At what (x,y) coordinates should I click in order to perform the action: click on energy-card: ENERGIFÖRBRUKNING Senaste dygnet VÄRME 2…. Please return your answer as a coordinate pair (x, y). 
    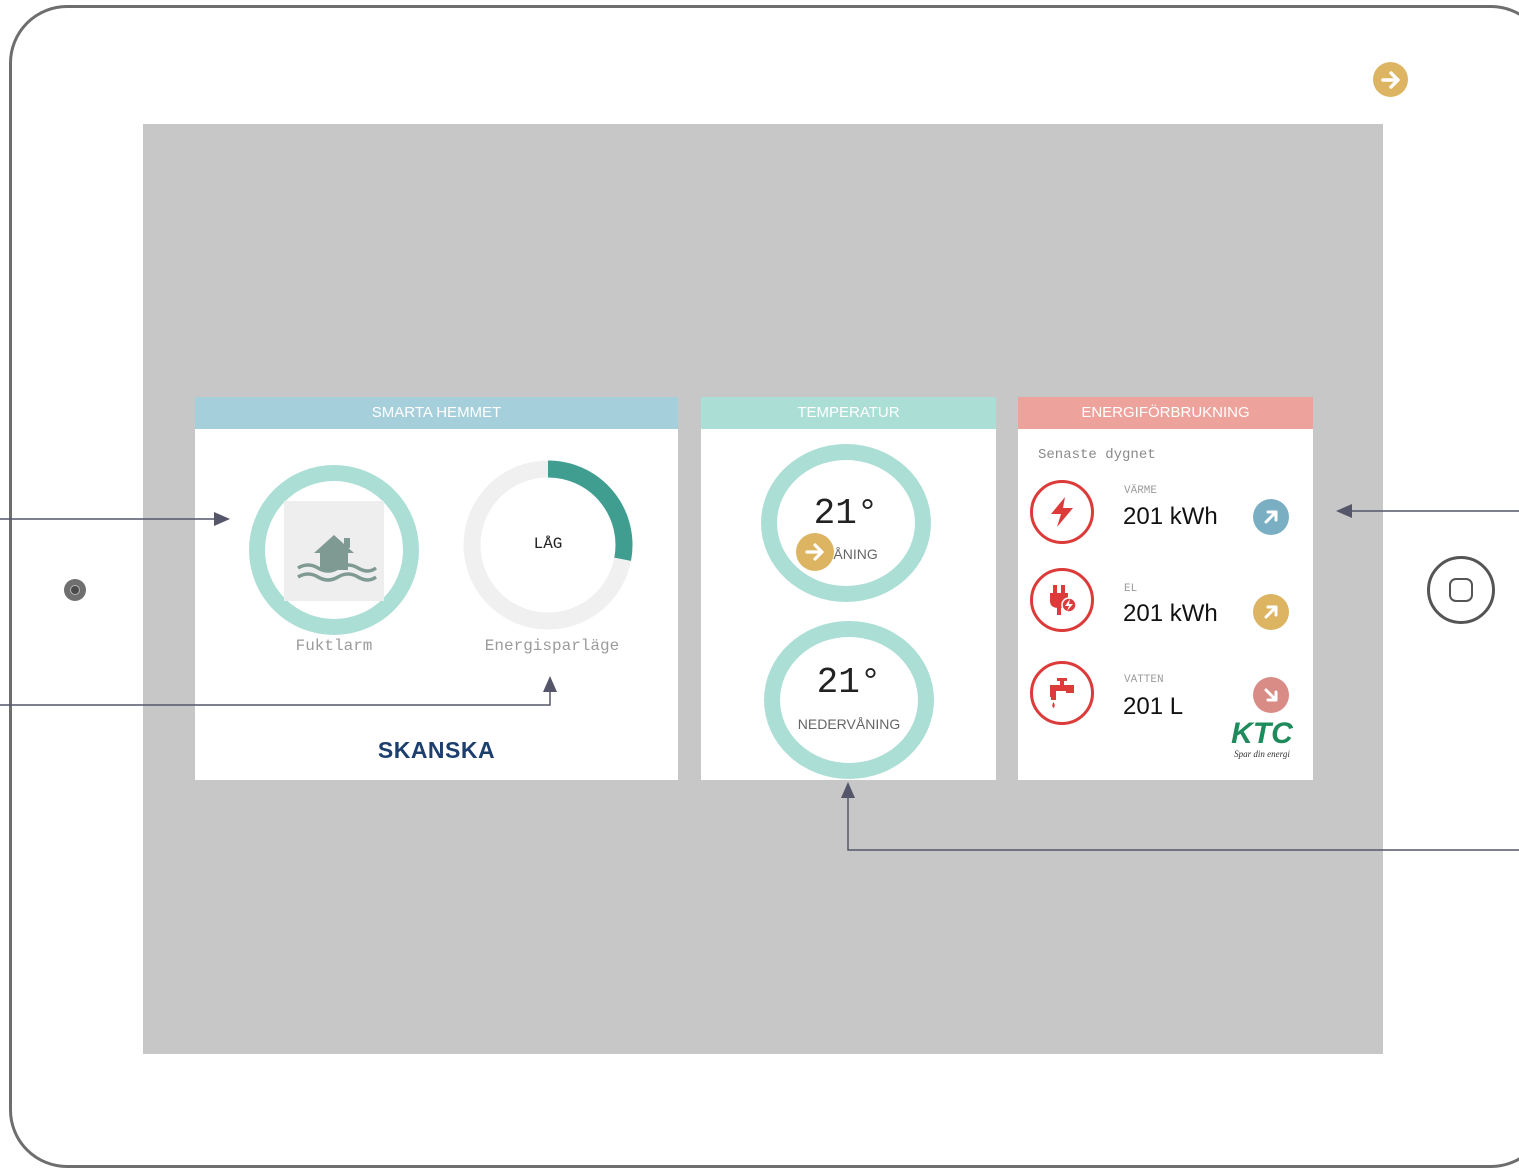
    Looking at the image, I should click on (1165, 588).